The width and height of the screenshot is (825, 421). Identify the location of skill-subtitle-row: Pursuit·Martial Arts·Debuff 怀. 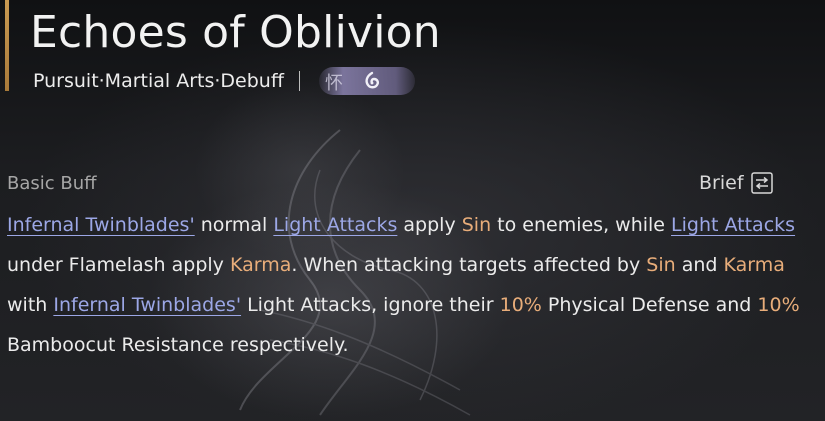
(224, 81).